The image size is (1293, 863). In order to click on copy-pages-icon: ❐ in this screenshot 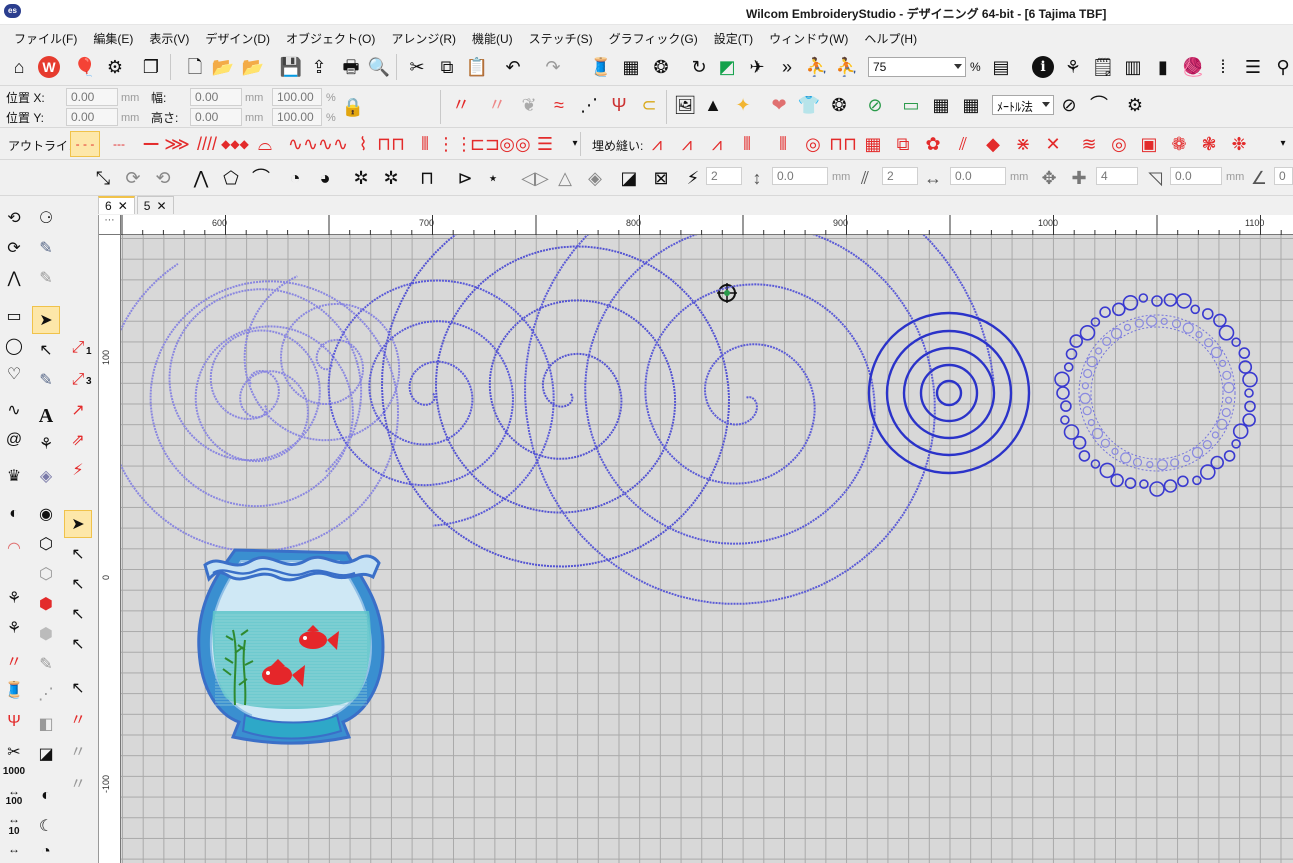, I will do `click(151, 67)`.